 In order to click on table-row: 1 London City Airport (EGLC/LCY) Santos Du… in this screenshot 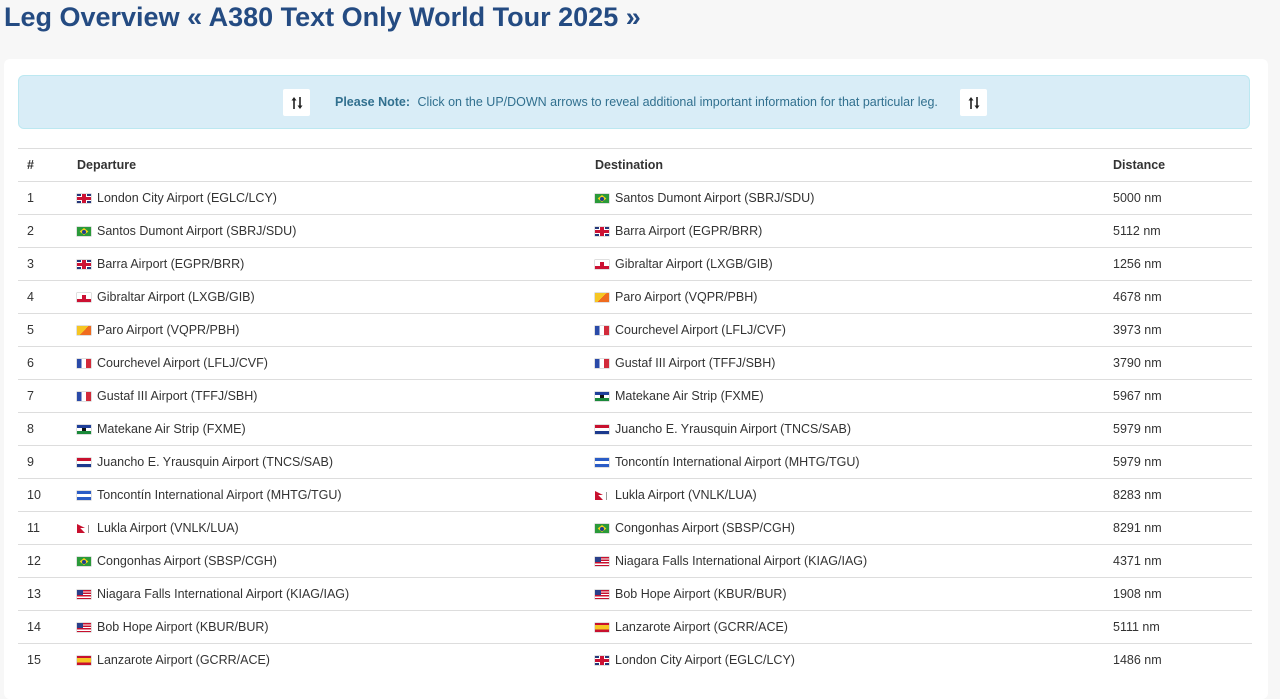, I will do `click(635, 198)`.